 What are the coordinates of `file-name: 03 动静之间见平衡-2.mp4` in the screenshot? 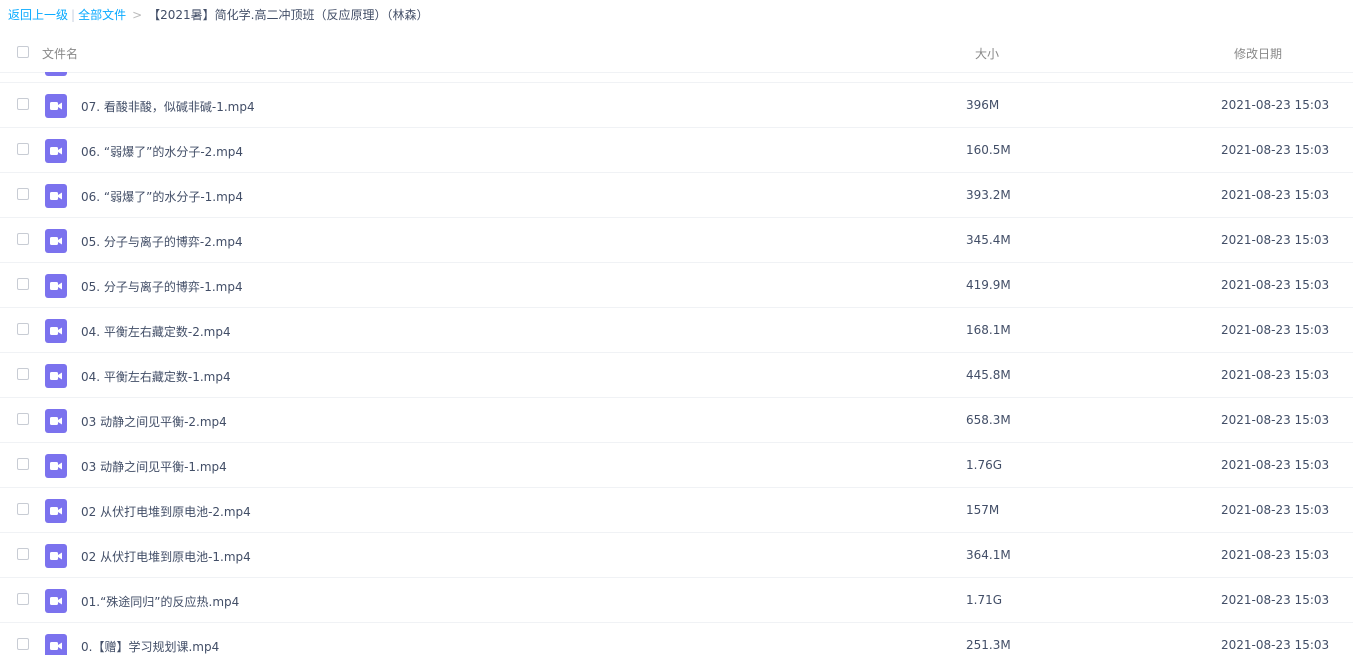 It's located at (154, 421).